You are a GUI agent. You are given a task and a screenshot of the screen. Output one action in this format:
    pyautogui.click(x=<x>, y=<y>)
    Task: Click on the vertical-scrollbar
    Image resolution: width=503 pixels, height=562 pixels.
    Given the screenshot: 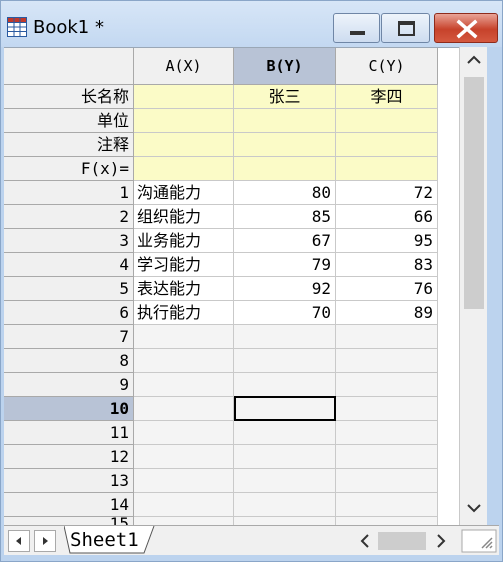 What is the action you would take?
    pyautogui.click(x=473, y=286)
    